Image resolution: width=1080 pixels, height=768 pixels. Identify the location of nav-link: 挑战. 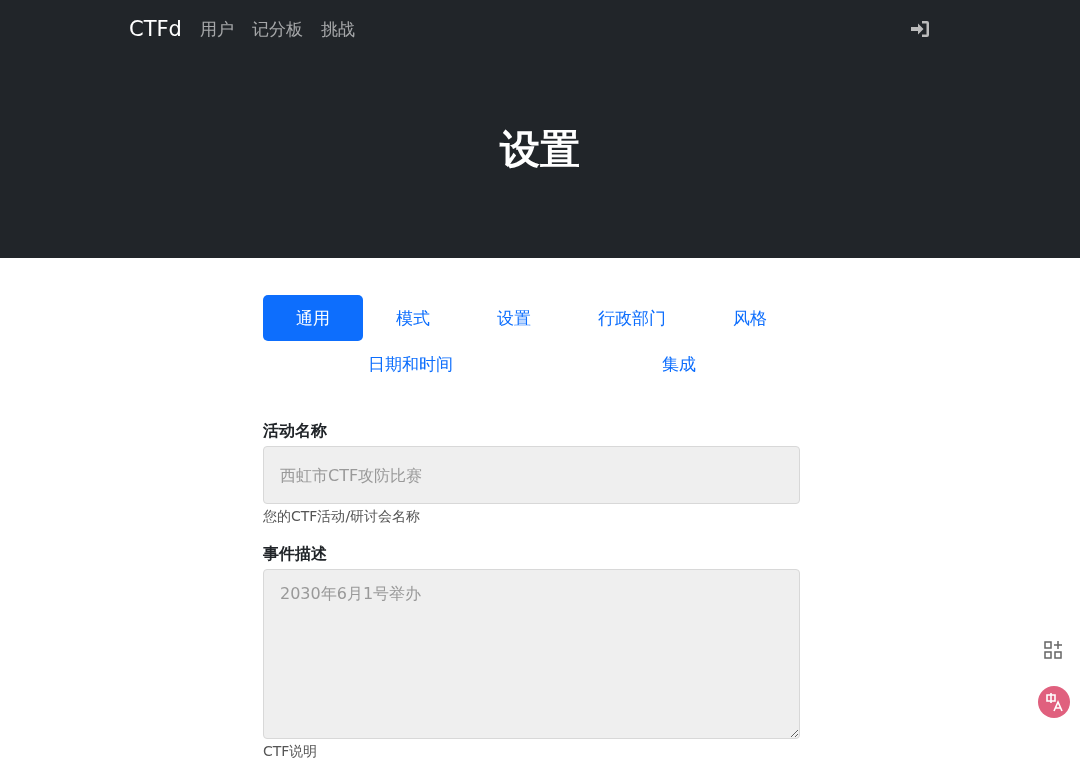
(337, 29).